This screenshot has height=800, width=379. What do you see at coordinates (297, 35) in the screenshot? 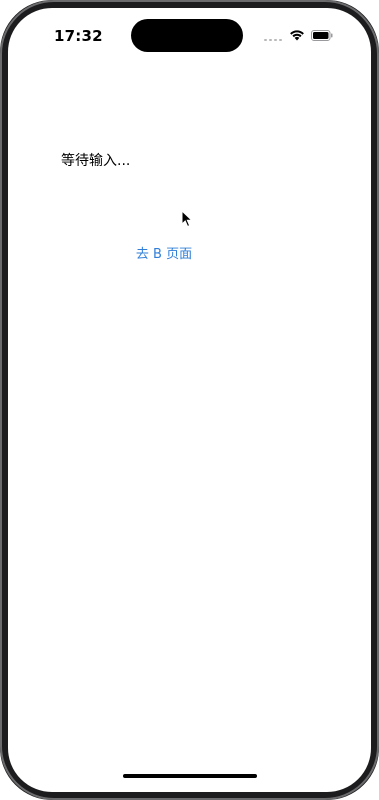
I see `wifi-icon` at bounding box center [297, 35].